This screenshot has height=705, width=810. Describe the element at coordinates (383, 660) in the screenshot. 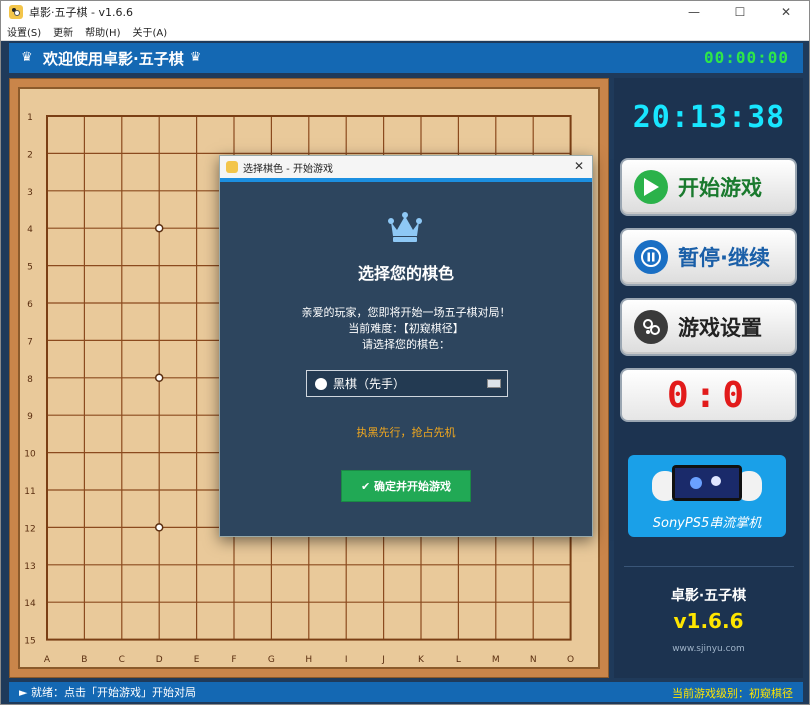

I see `column-label: J` at that location.